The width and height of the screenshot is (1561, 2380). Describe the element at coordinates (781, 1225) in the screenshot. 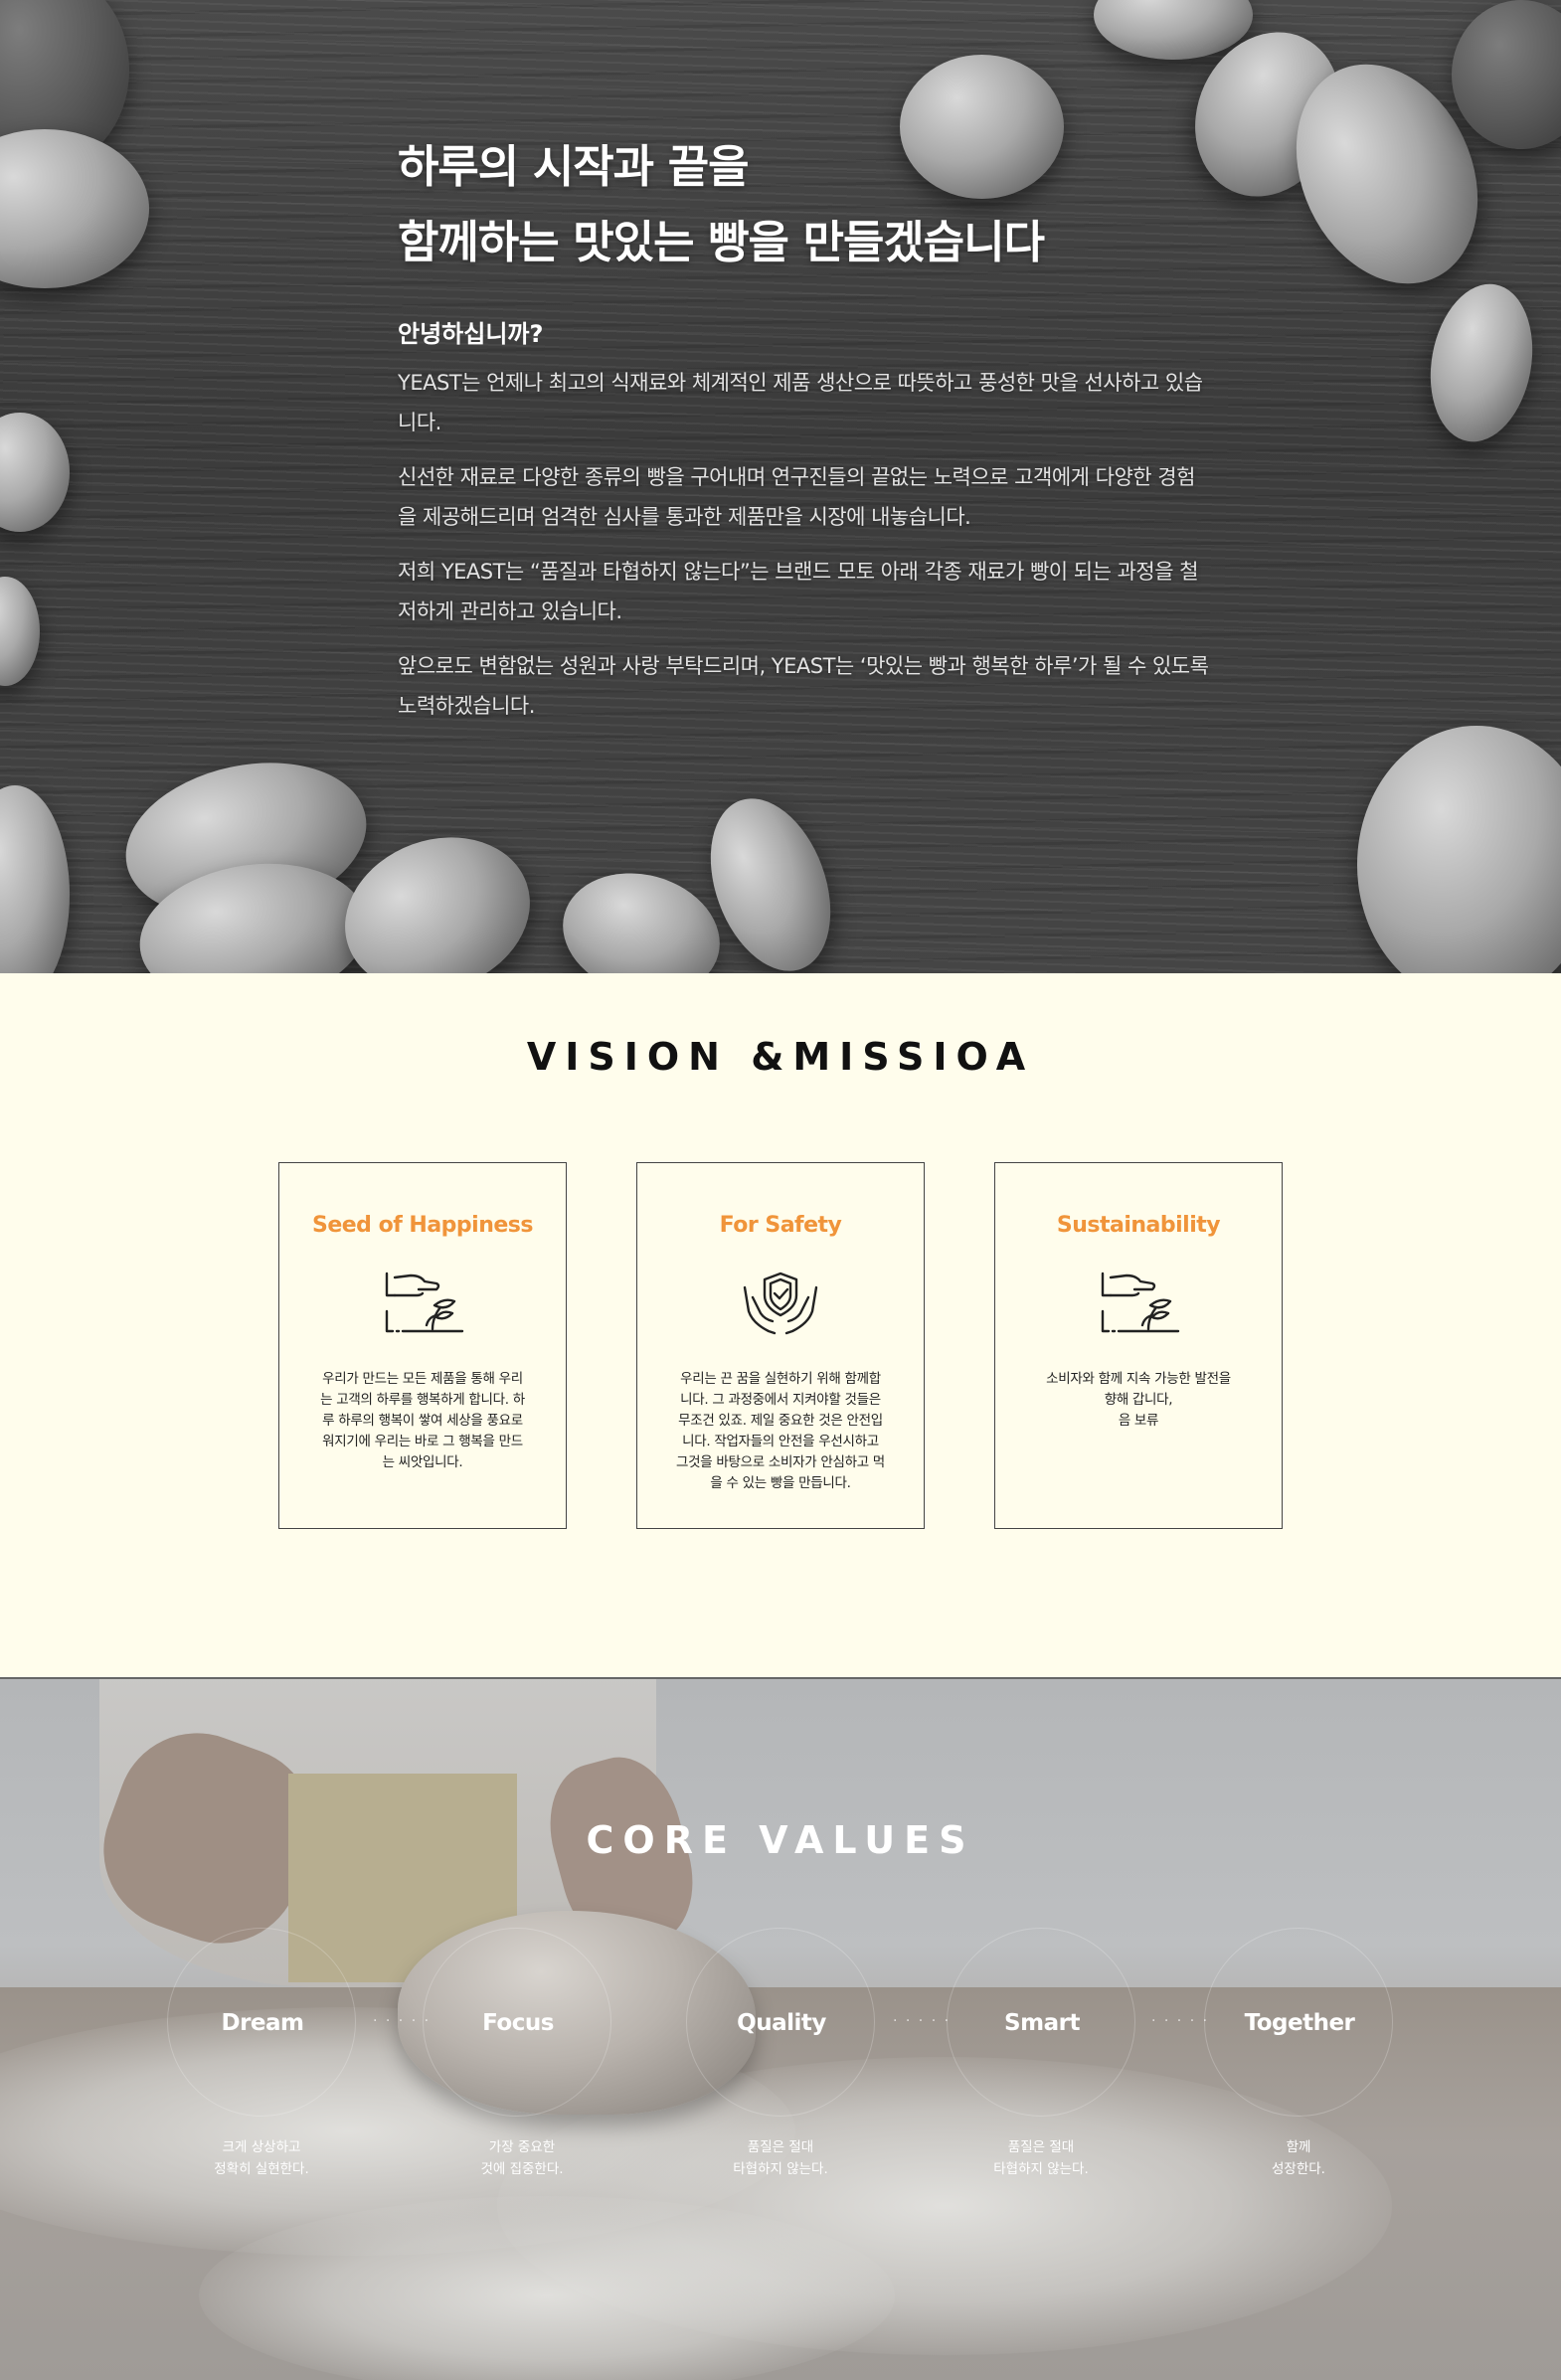

I see `card-title: For Safety` at that location.